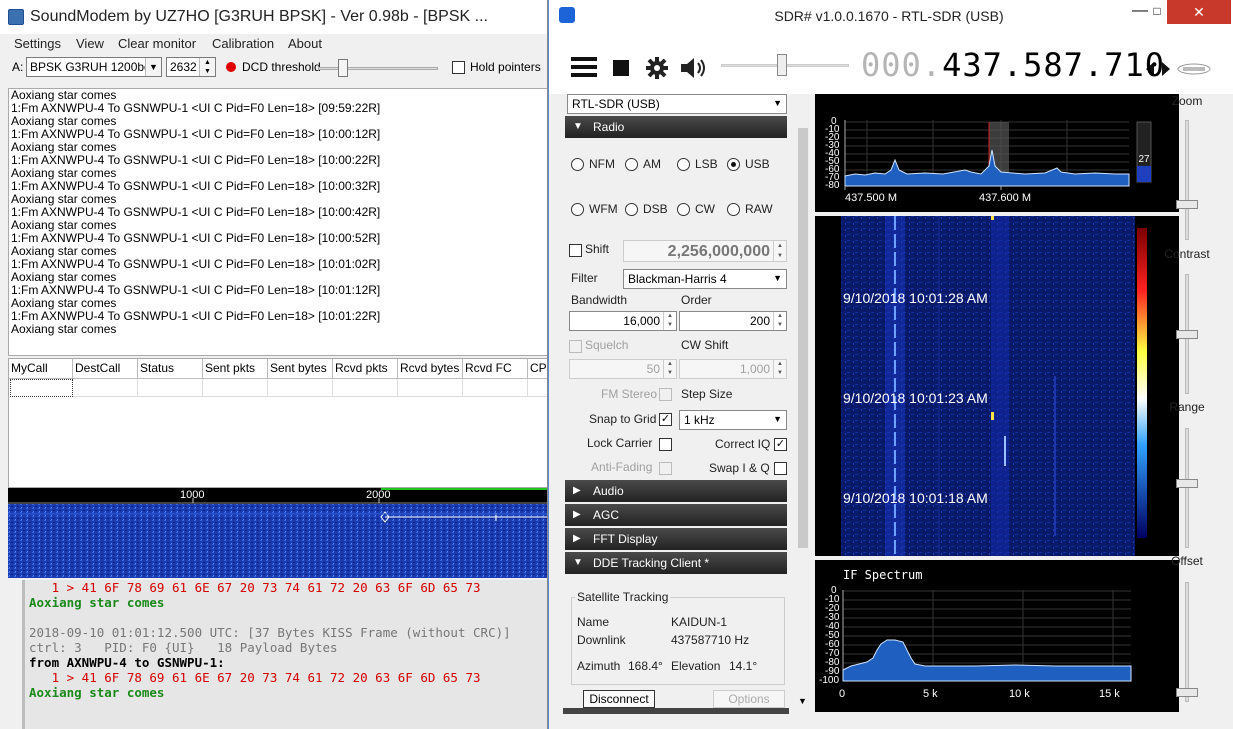  I want to click on menu-view: View, so click(90, 43).